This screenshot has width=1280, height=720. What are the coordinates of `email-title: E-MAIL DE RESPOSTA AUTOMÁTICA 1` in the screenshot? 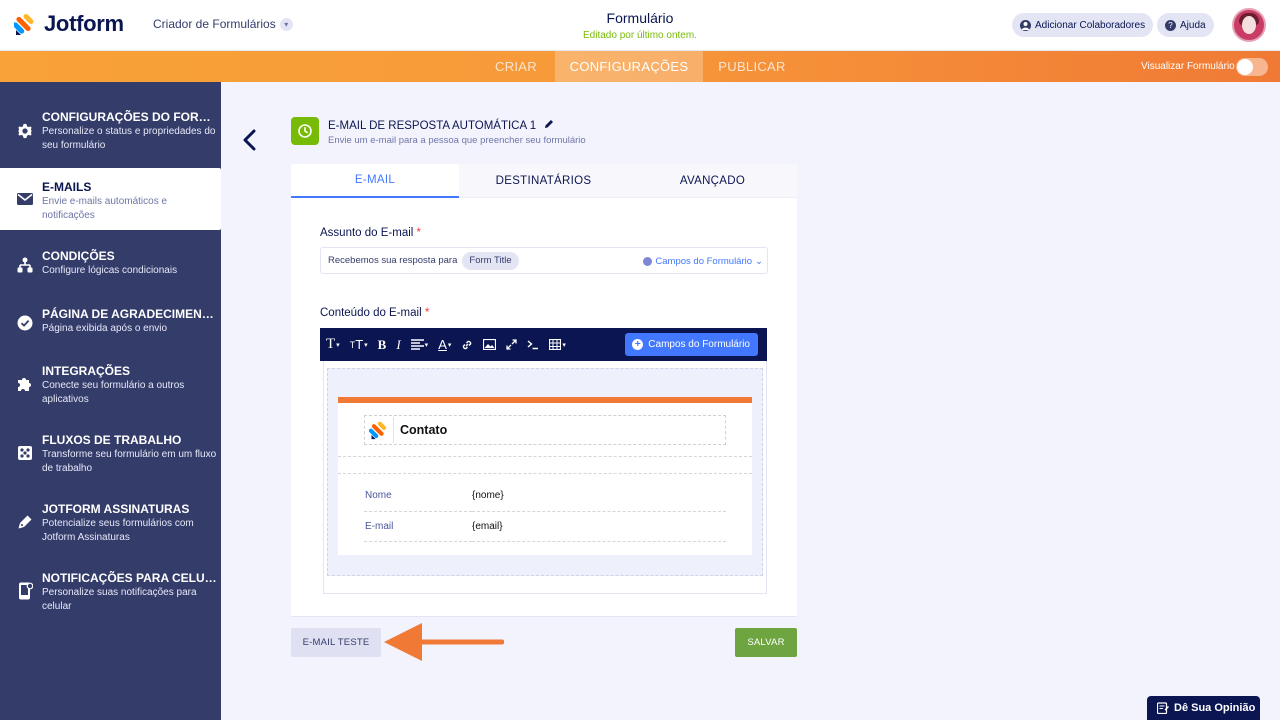 It's located at (441, 125).